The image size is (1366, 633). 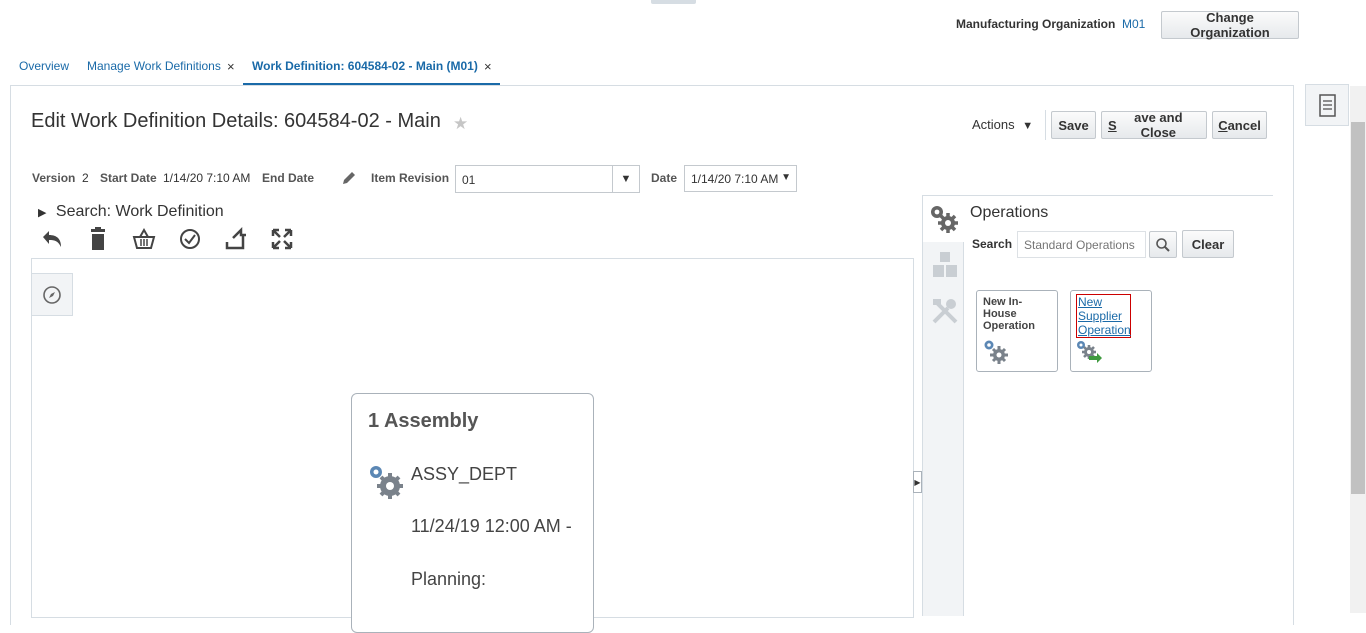 What do you see at coordinates (1097, 195) in the screenshot?
I see `operations-divider` at bounding box center [1097, 195].